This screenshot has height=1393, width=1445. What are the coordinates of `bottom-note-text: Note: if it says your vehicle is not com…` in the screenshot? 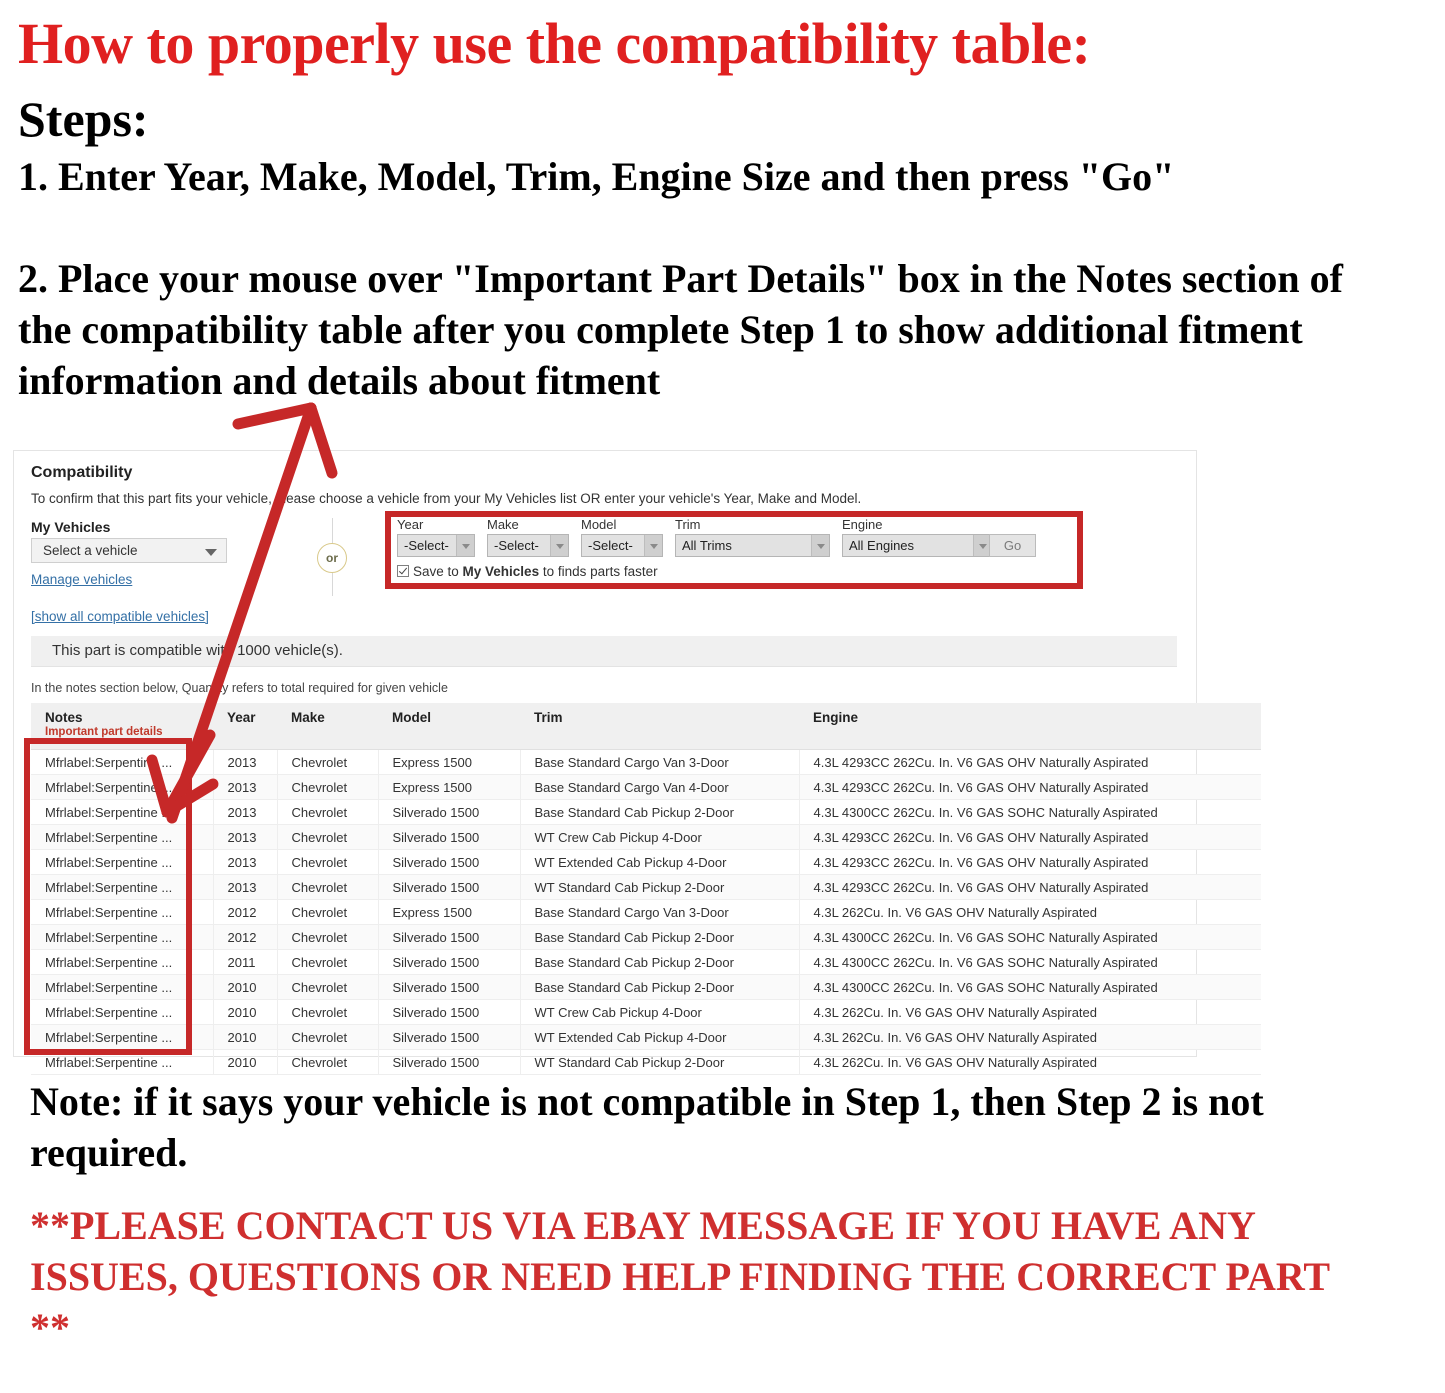 It's located at (647, 1127).